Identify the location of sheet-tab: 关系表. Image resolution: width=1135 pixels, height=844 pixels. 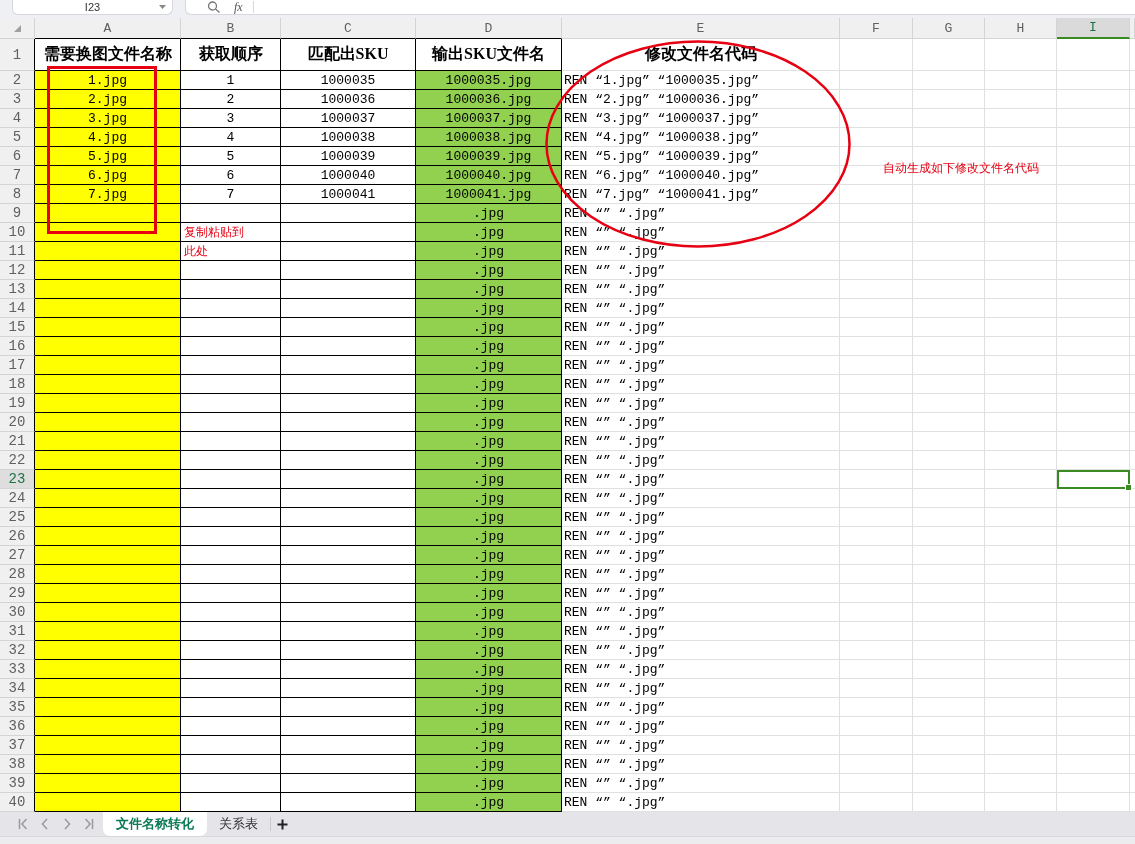
(238, 824).